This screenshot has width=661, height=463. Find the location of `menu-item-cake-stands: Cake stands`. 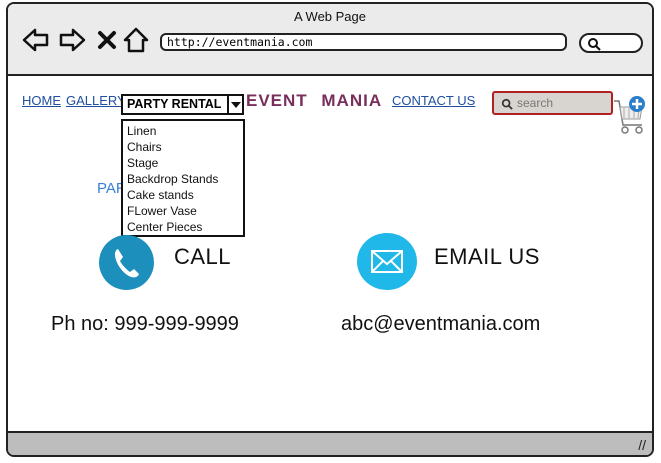

menu-item-cake-stands: Cake stands is located at coordinates (185, 195).